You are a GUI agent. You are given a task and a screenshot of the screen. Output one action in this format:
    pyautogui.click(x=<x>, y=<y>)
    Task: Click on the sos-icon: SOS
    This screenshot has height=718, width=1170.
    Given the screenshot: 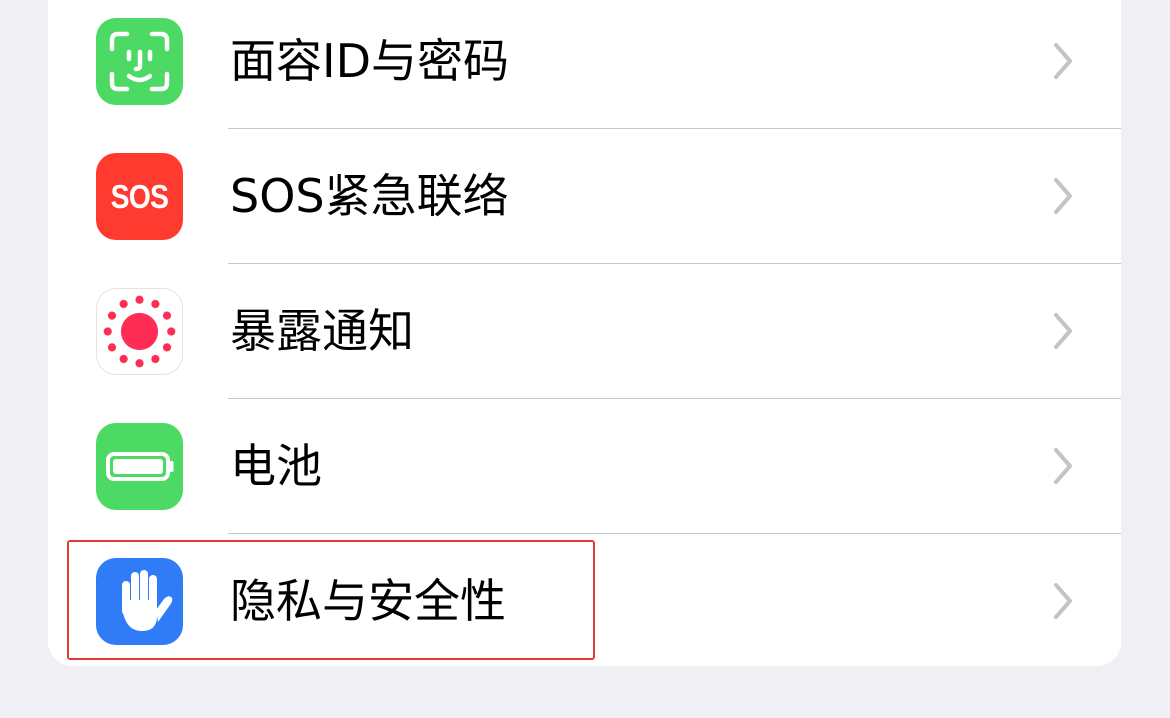 What is the action you would take?
    pyautogui.click(x=139, y=196)
    